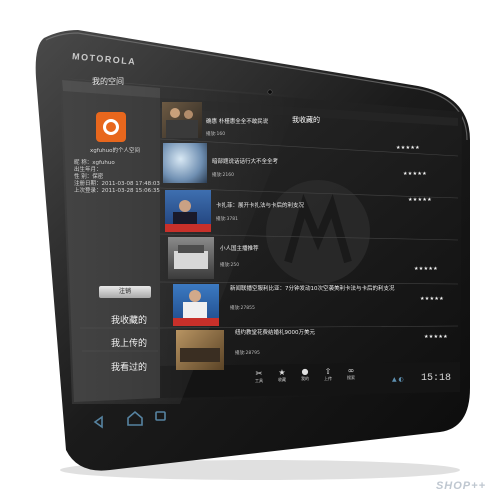 The image size is (500, 500). What do you see at coordinates (351, 370) in the screenshot?
I see `binoculars-icon: ∞` at bounding box center [351, 370].